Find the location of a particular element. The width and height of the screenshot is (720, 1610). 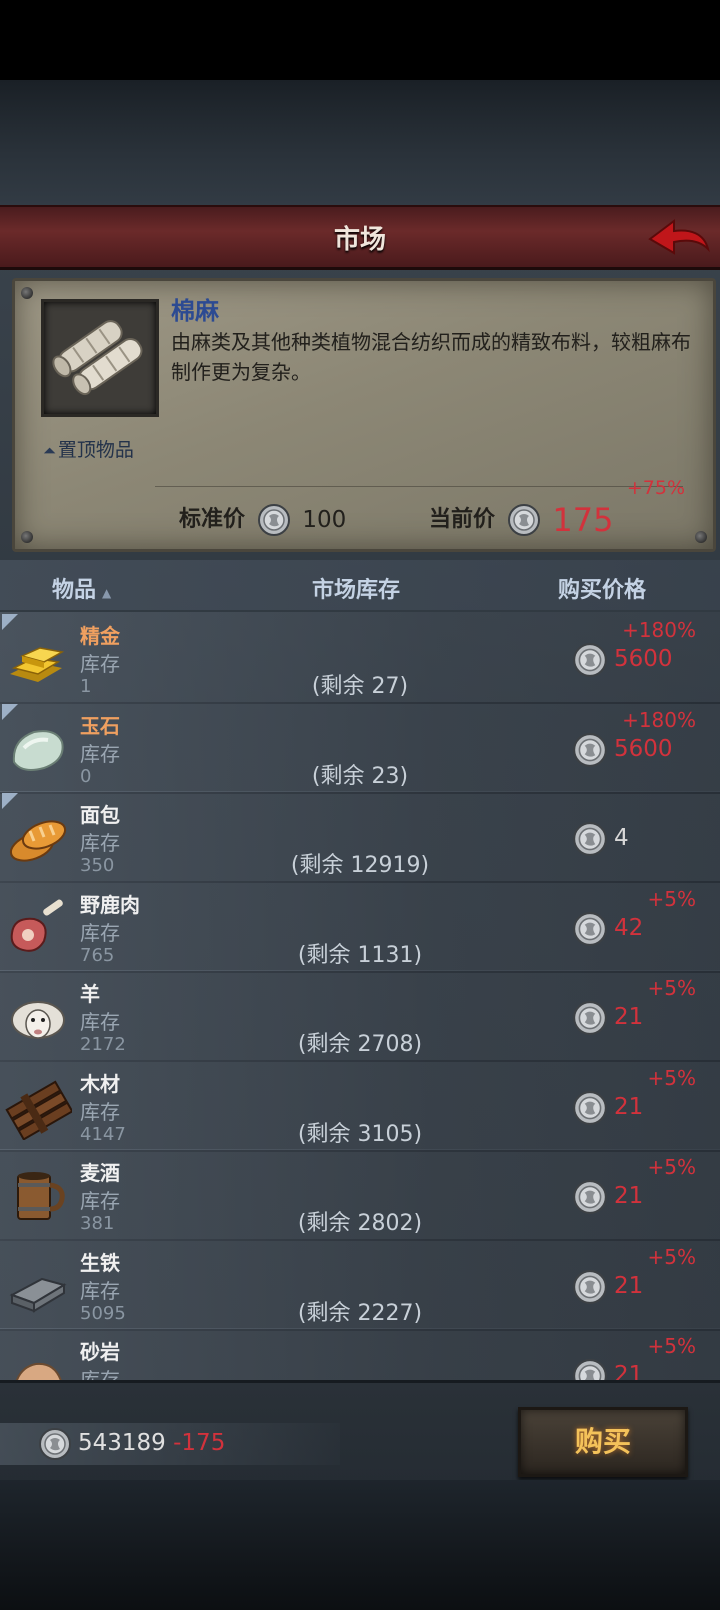

stock-value: 381 is located at coordinates (97, 1223).